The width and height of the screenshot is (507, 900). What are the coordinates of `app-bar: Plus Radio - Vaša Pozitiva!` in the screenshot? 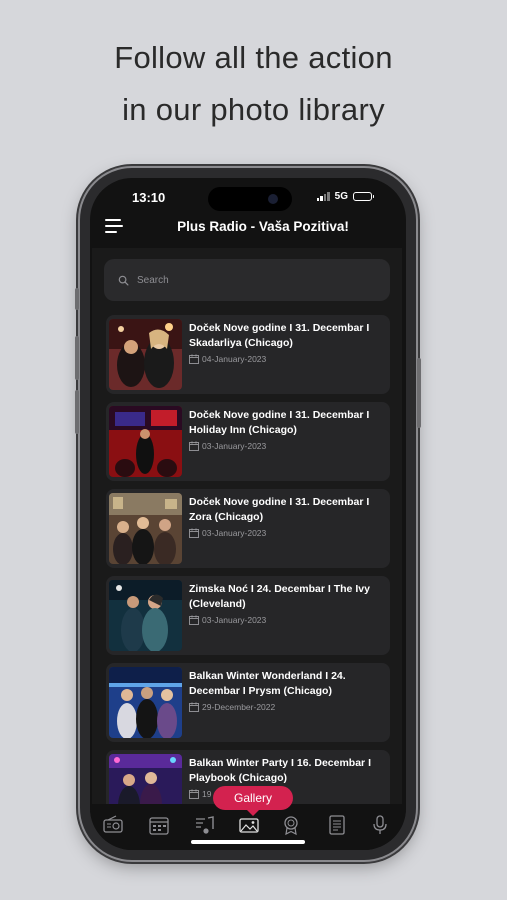 It's located at (248, 231).